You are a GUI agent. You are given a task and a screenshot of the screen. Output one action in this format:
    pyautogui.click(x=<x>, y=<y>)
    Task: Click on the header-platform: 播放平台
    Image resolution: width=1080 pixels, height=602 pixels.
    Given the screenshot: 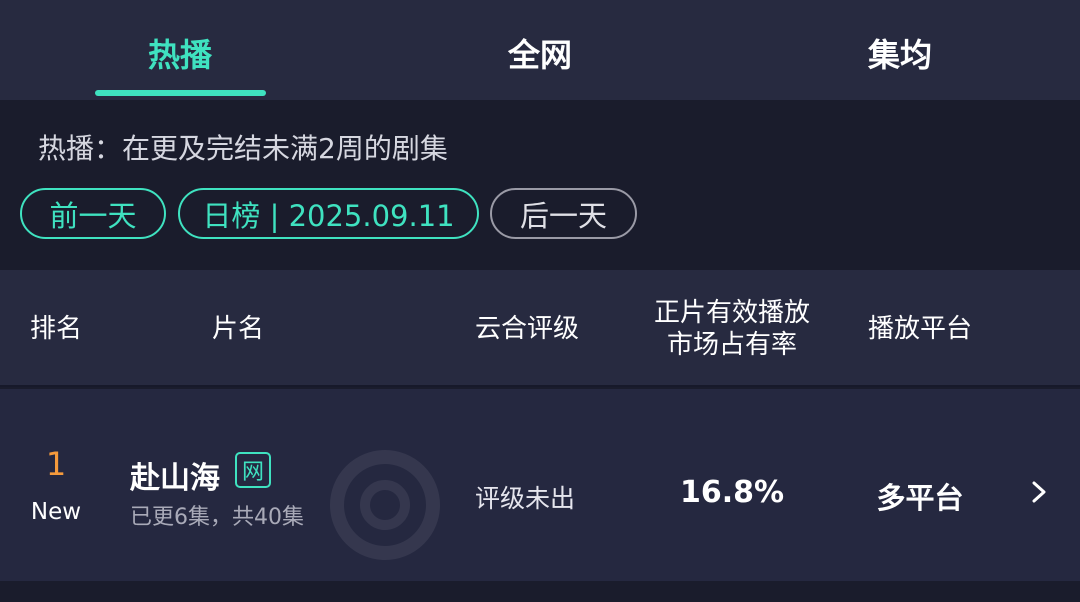 What is the action you would take?
    pyautogui.click(x=920, y=328)
    